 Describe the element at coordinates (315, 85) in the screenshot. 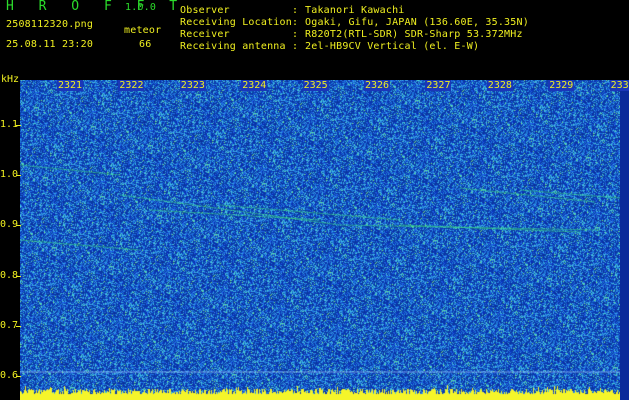

I see `x-tick-label: 2325` at that location.